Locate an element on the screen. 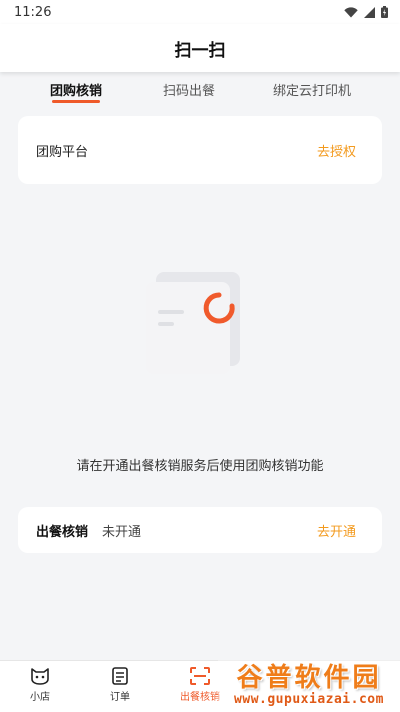  cat-face-icon is located at coordinates (40, 676).